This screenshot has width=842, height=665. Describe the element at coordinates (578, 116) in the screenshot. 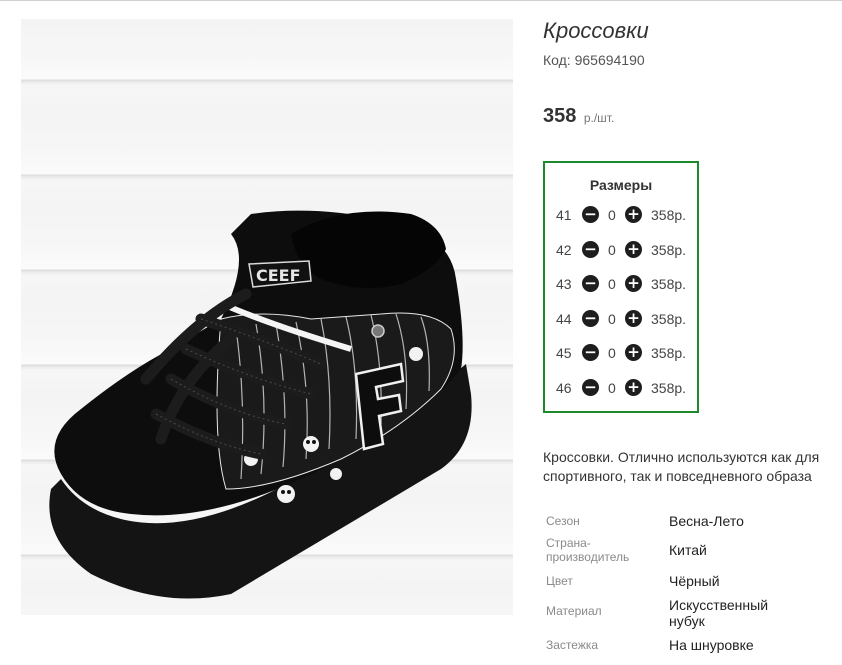

I see `product-price: 358 р./шт.` at that location.